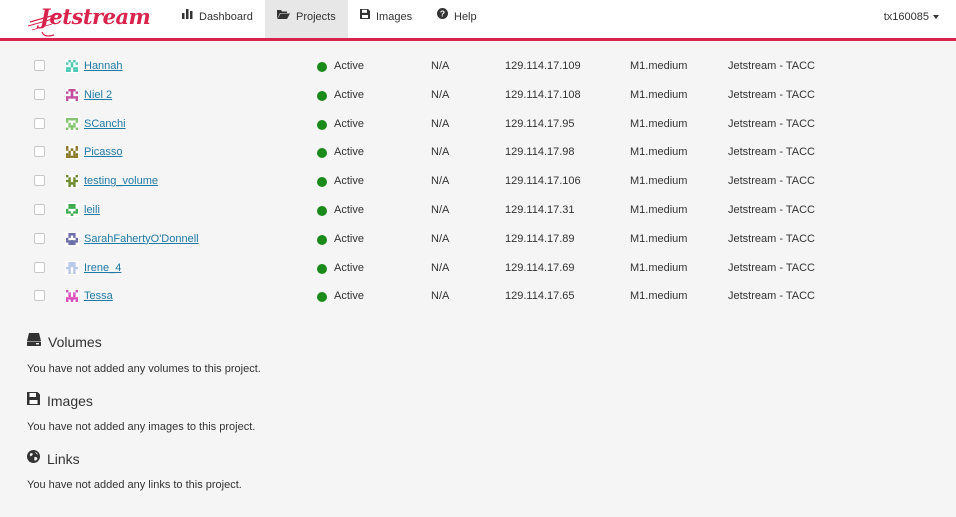 The image size is (956, 517). I want to click on instance-name-link: testing_volume, so click(121, 181).